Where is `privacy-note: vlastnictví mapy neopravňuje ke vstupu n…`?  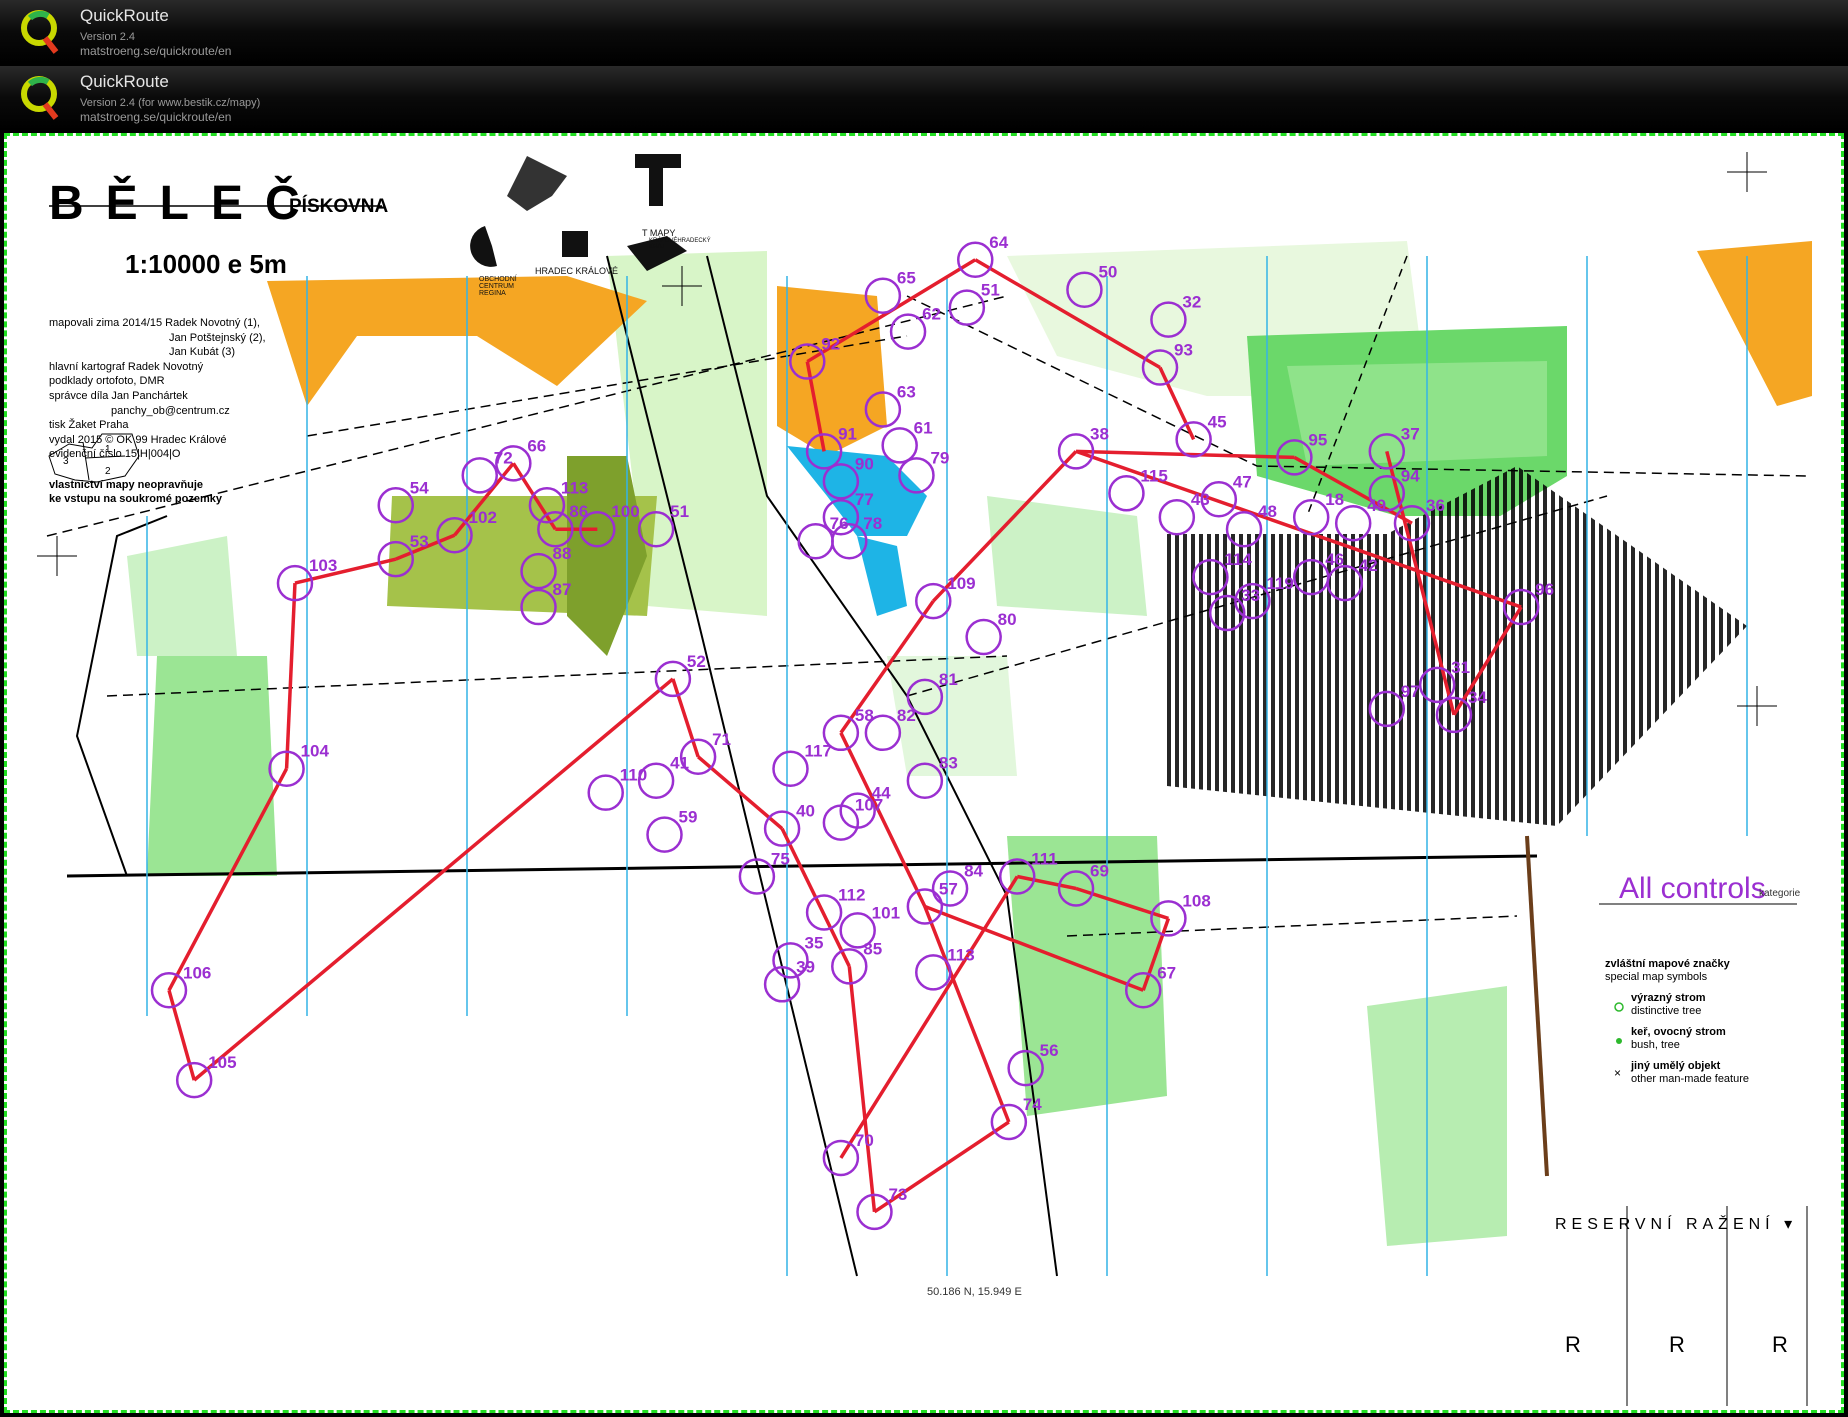
privacy-note: vlastnictví mapy neopravňuje ke vstupu n… is located at coordinates (169, 492).